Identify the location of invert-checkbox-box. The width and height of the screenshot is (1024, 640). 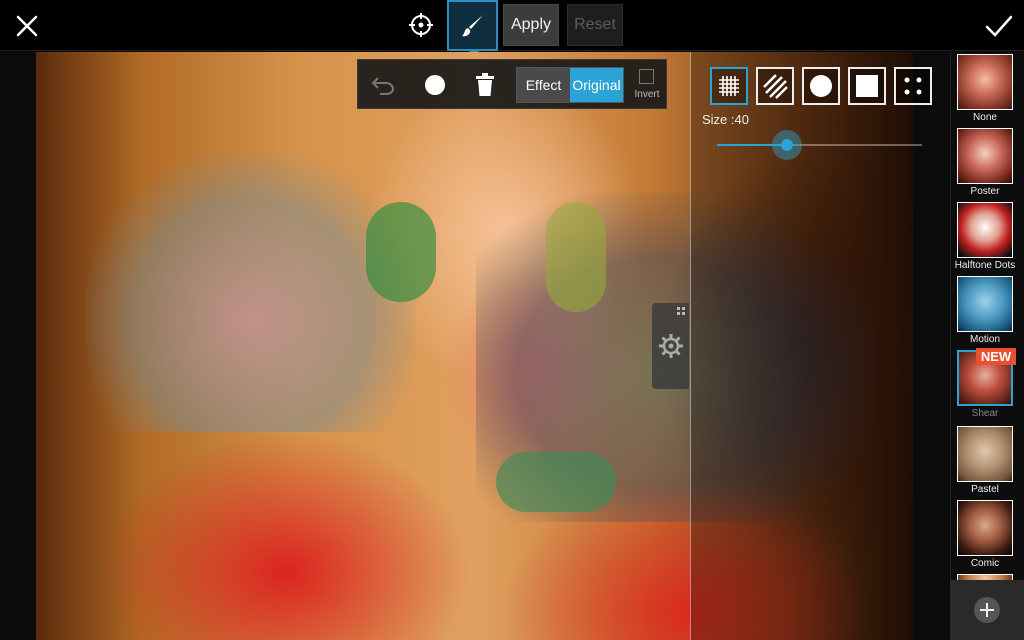
(646, 76).